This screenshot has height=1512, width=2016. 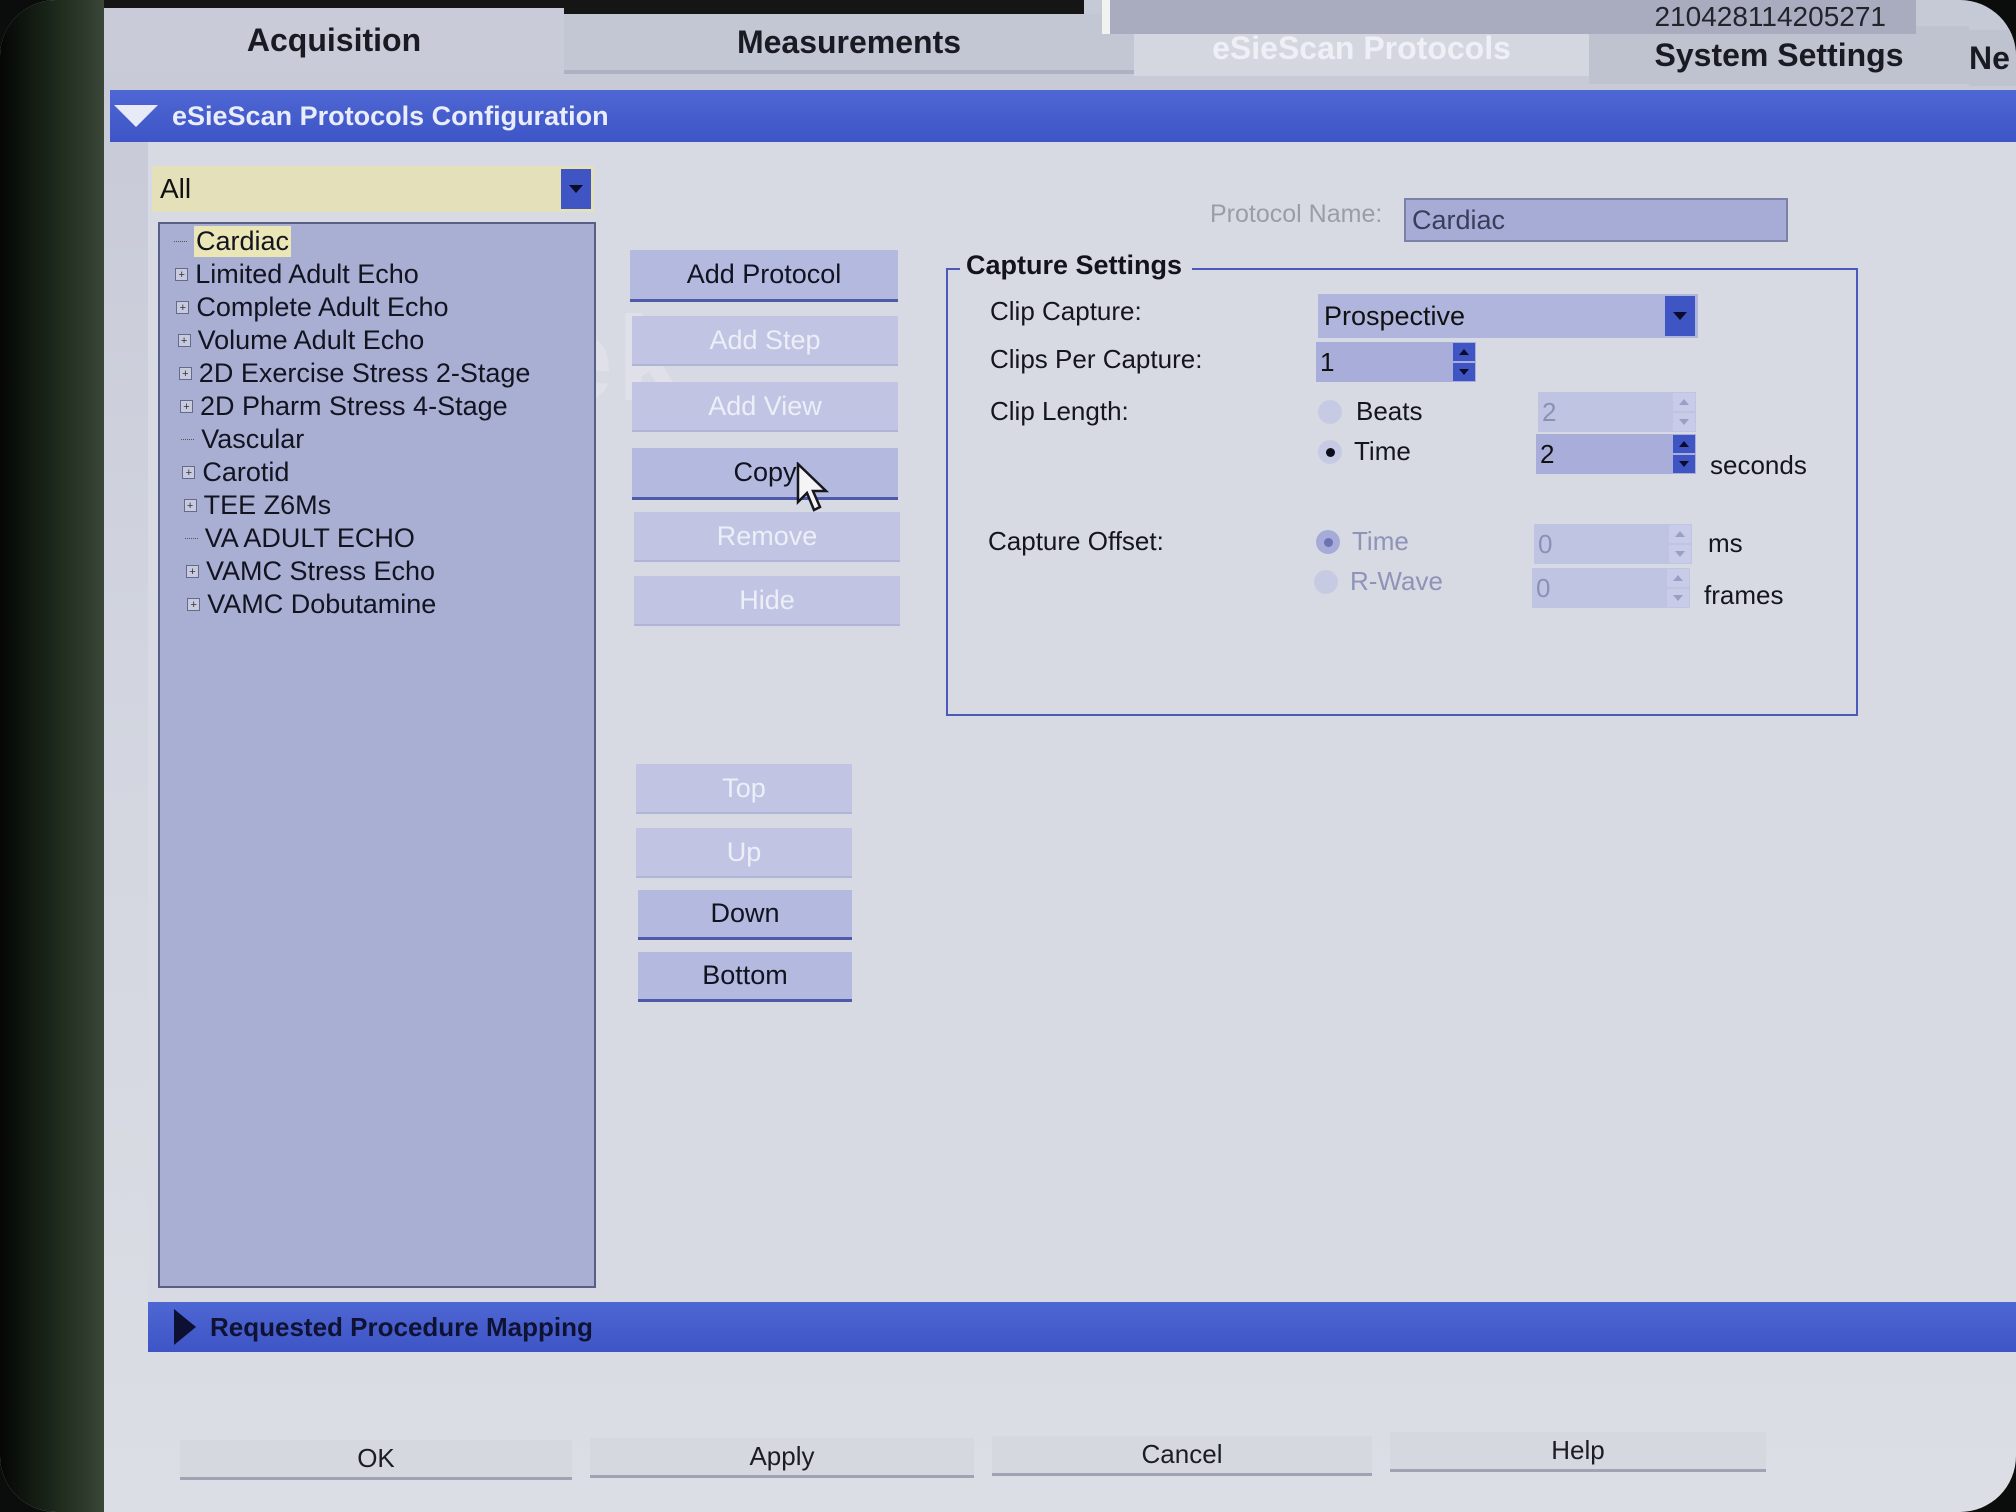 I want to click on clips-per-capture-stepper: 1, so click(x=1396, y=362).